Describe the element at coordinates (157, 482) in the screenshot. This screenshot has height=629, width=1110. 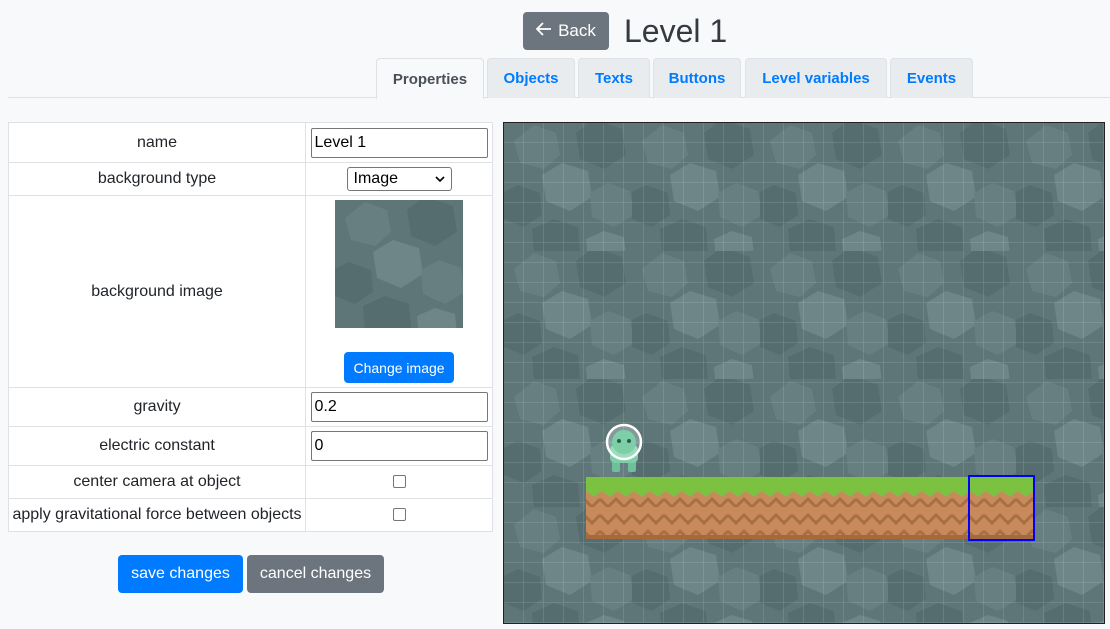
I see `center-camera-label: center camera at object` at that location.